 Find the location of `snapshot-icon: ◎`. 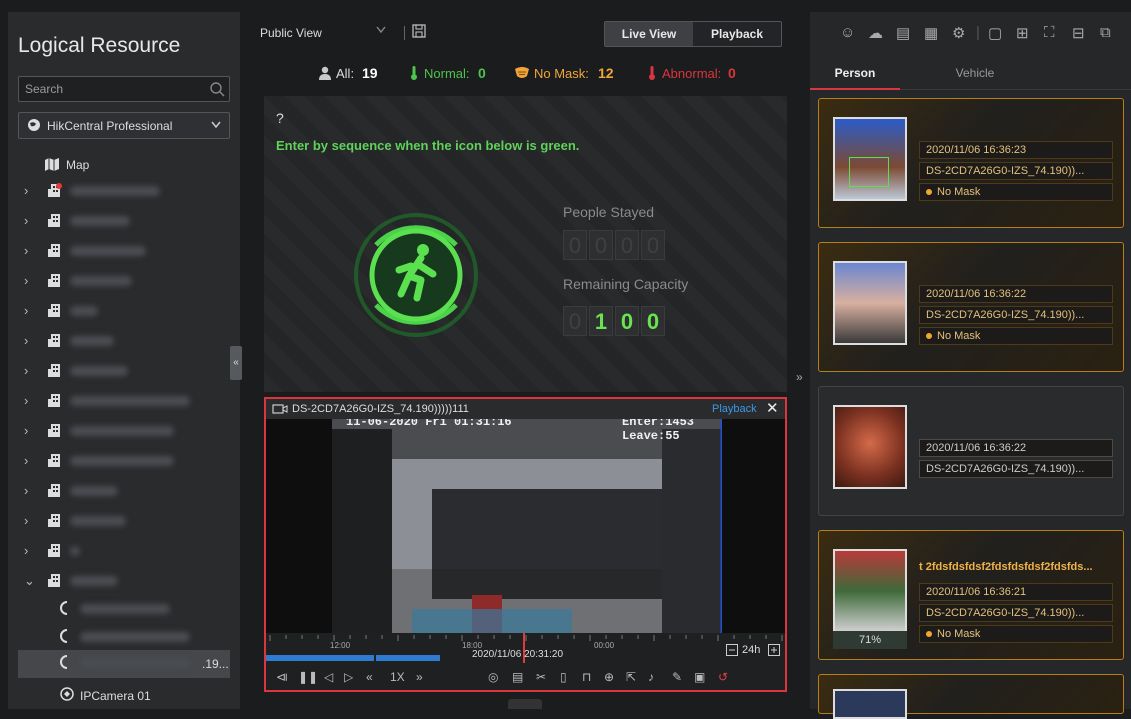

snapshot-icon: ◎ is located at coordinates (493, 677).